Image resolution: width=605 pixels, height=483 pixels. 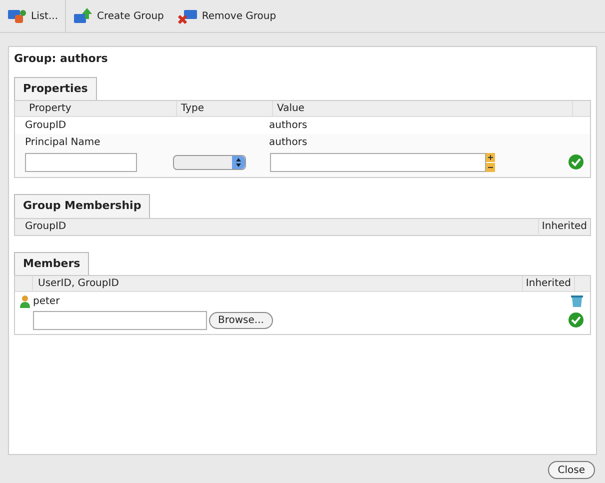 What do you see at coordinates (577, 301) in the screenshot?
I see `trash-icon` at bounding box center [577, 301].